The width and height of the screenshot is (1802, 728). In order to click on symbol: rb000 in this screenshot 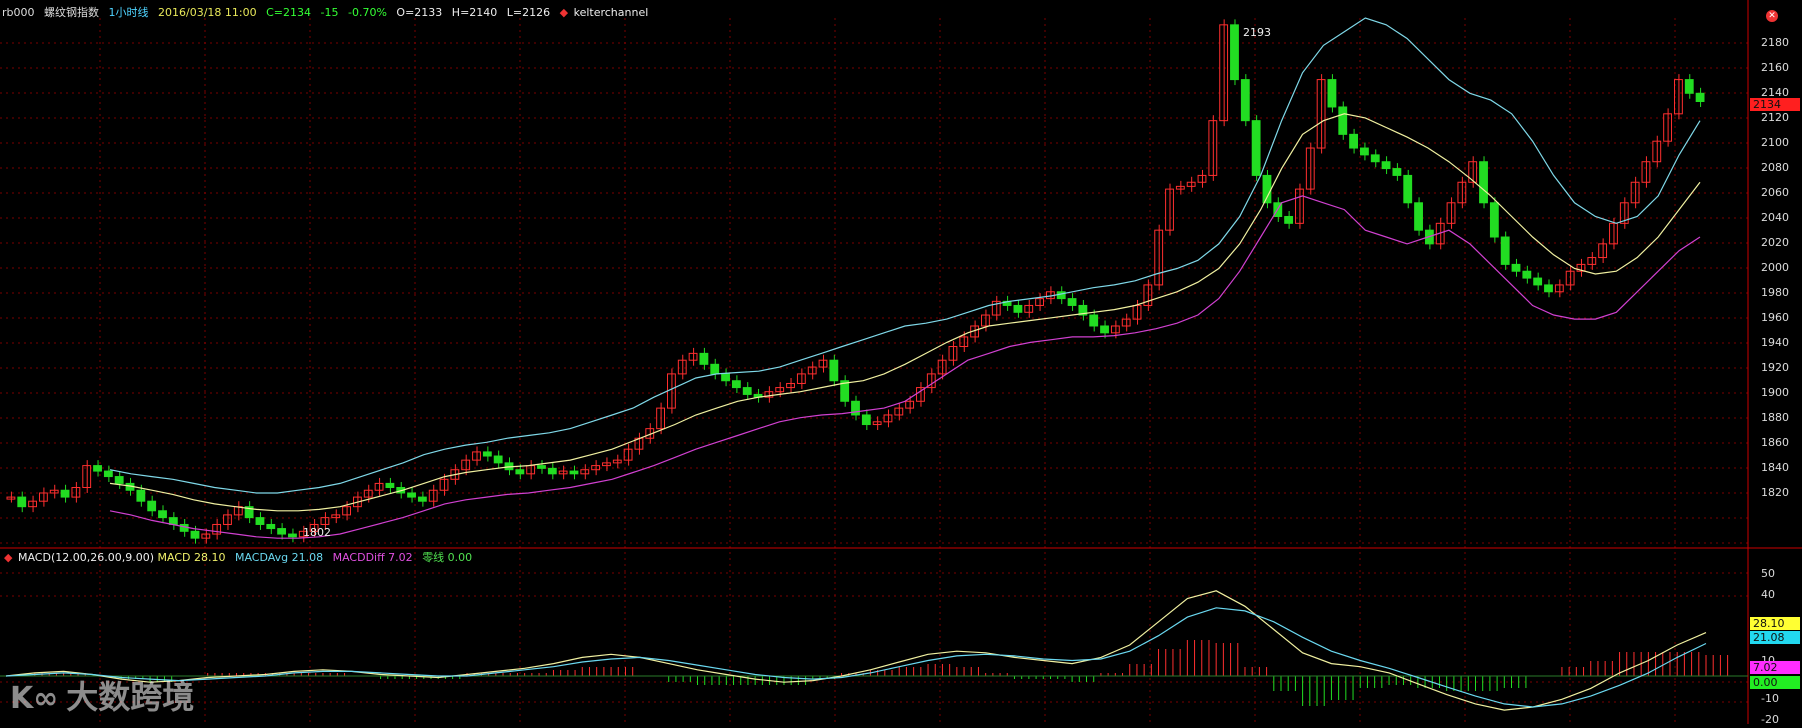, I will do `click(18, 12)`.